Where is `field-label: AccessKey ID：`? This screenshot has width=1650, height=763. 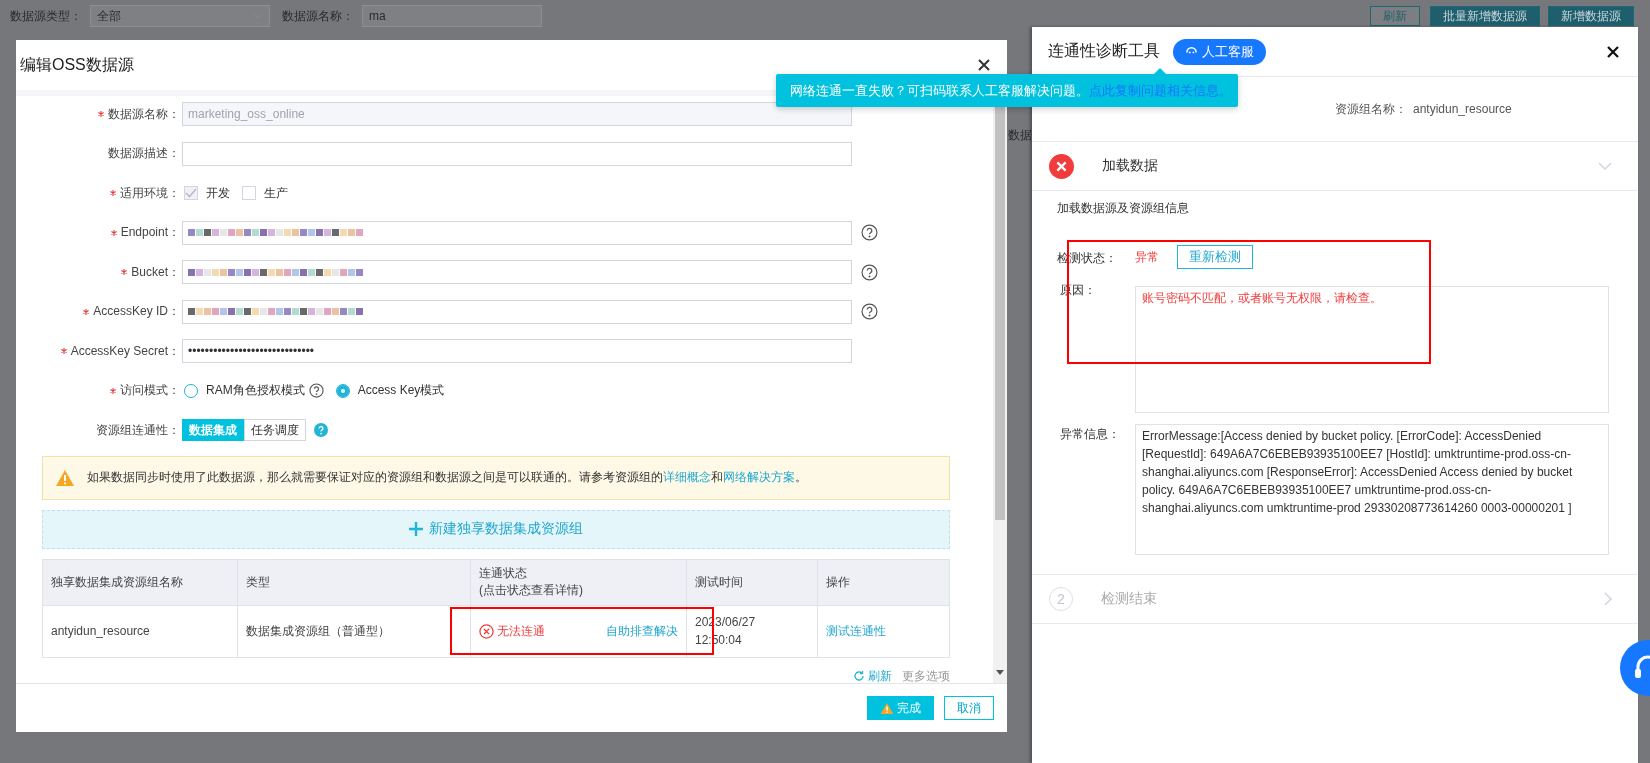 field-label: AccessKey ID： is located at coordinates (136, 311).